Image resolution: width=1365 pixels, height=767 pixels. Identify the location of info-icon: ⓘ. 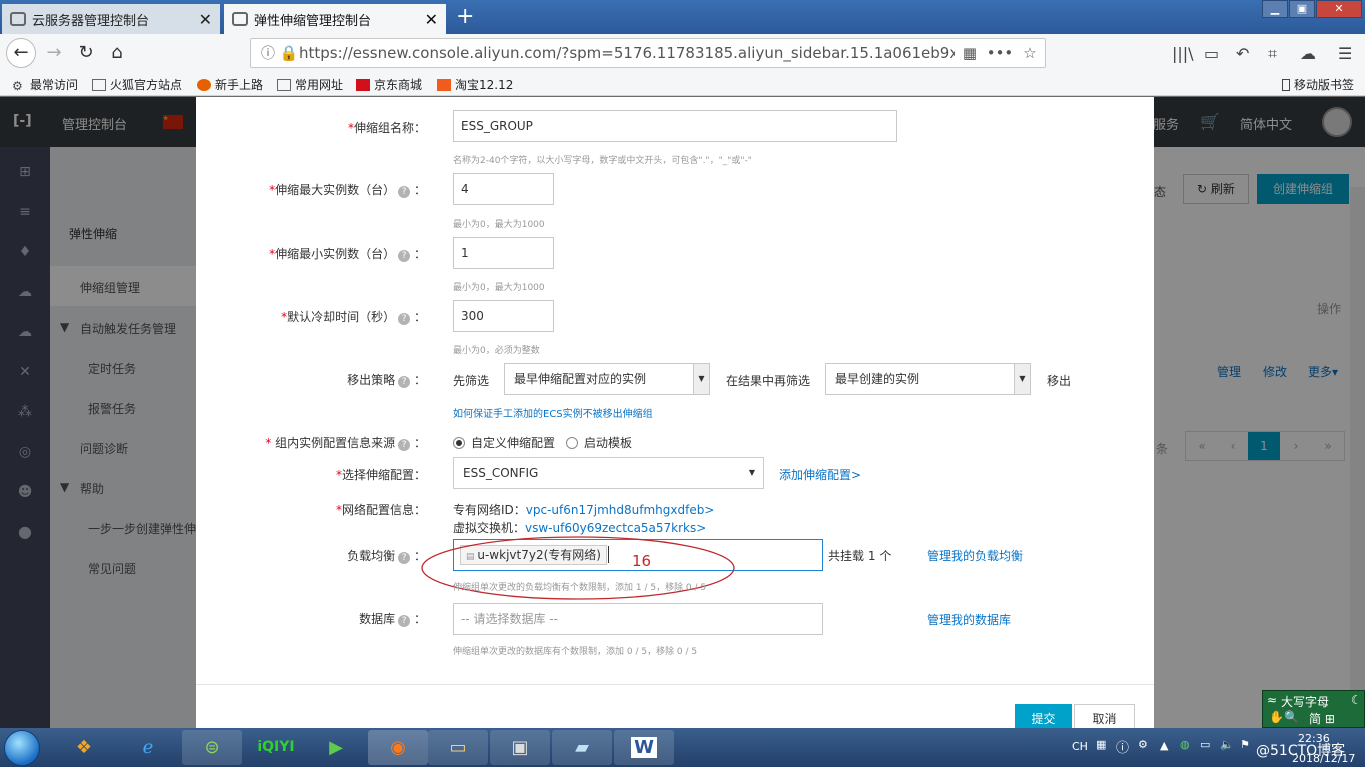
(268, 53).